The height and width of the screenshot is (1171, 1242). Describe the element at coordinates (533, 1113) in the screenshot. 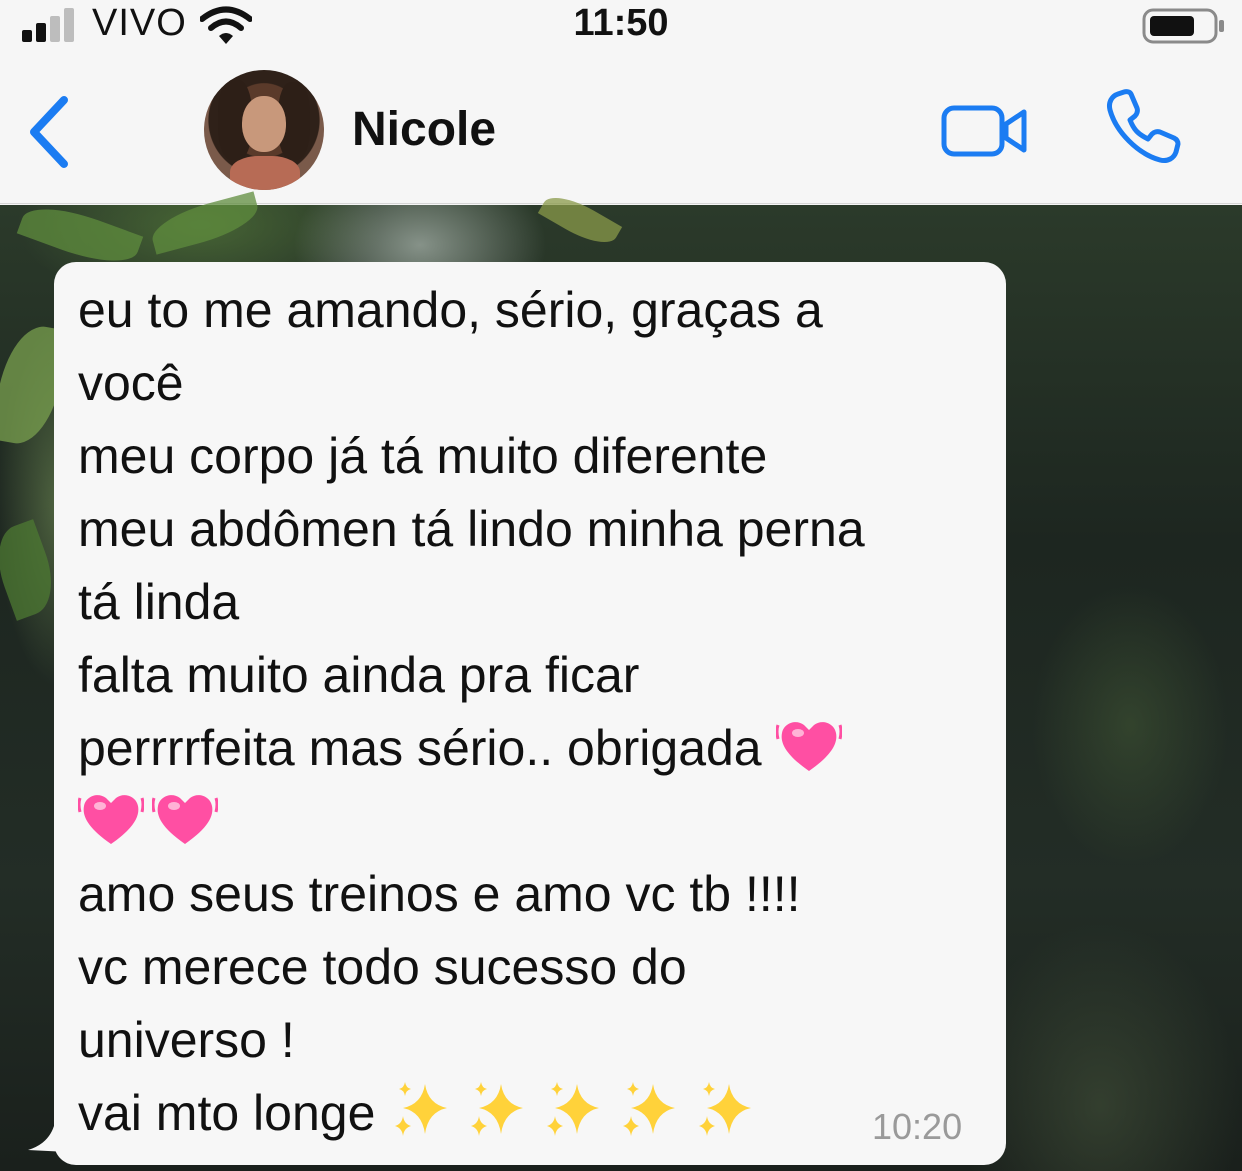

I see `message-line-with-emoji: vai mto longe` at that location.